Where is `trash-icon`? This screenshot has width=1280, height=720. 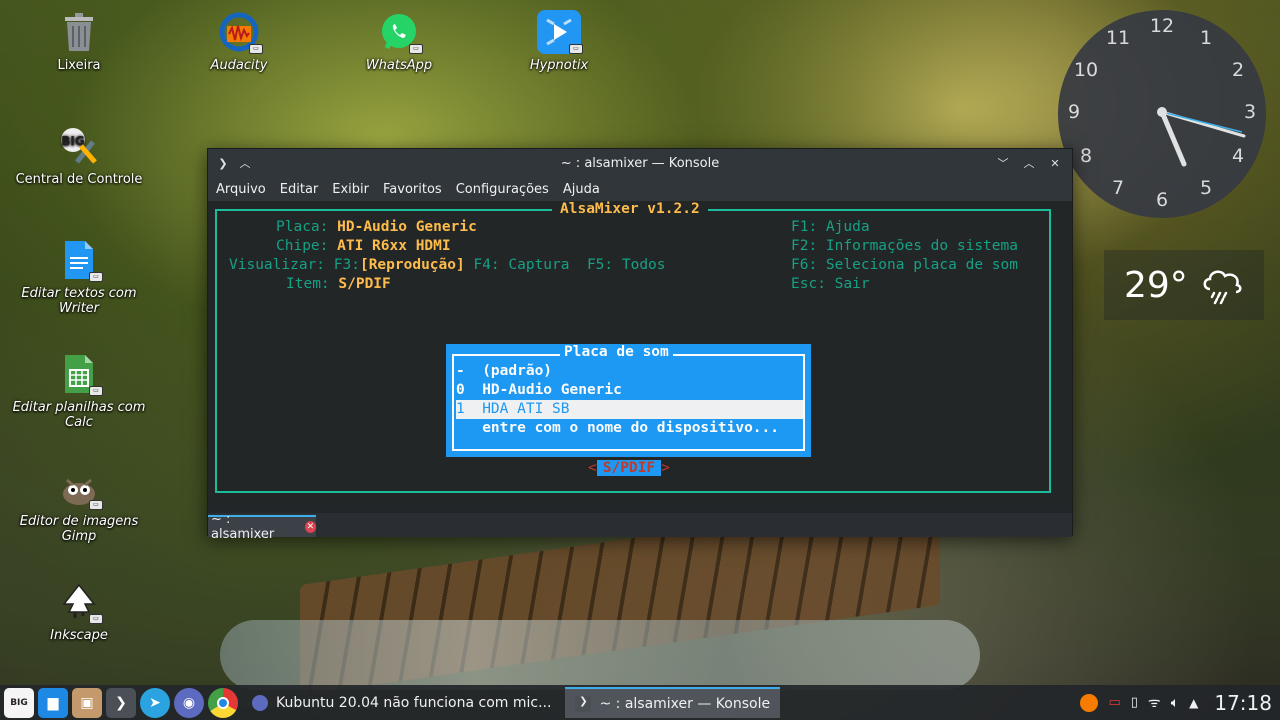
trash-icon is located at coordinates (79, 32).